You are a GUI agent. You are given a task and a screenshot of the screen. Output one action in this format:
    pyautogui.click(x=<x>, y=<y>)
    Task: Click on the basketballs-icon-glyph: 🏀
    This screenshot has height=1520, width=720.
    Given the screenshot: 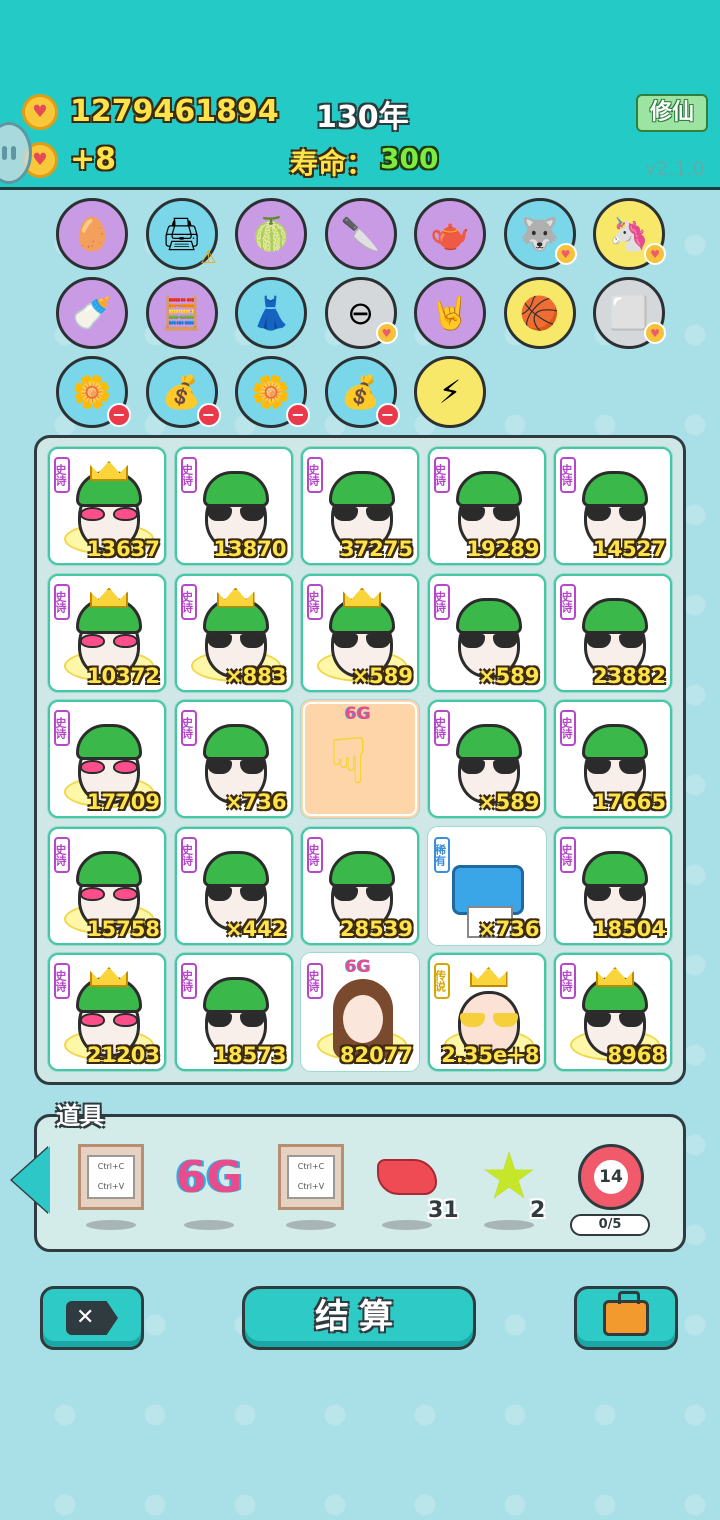 What is the action you would take?
    pyautogui.click(x=539, y=313)
    